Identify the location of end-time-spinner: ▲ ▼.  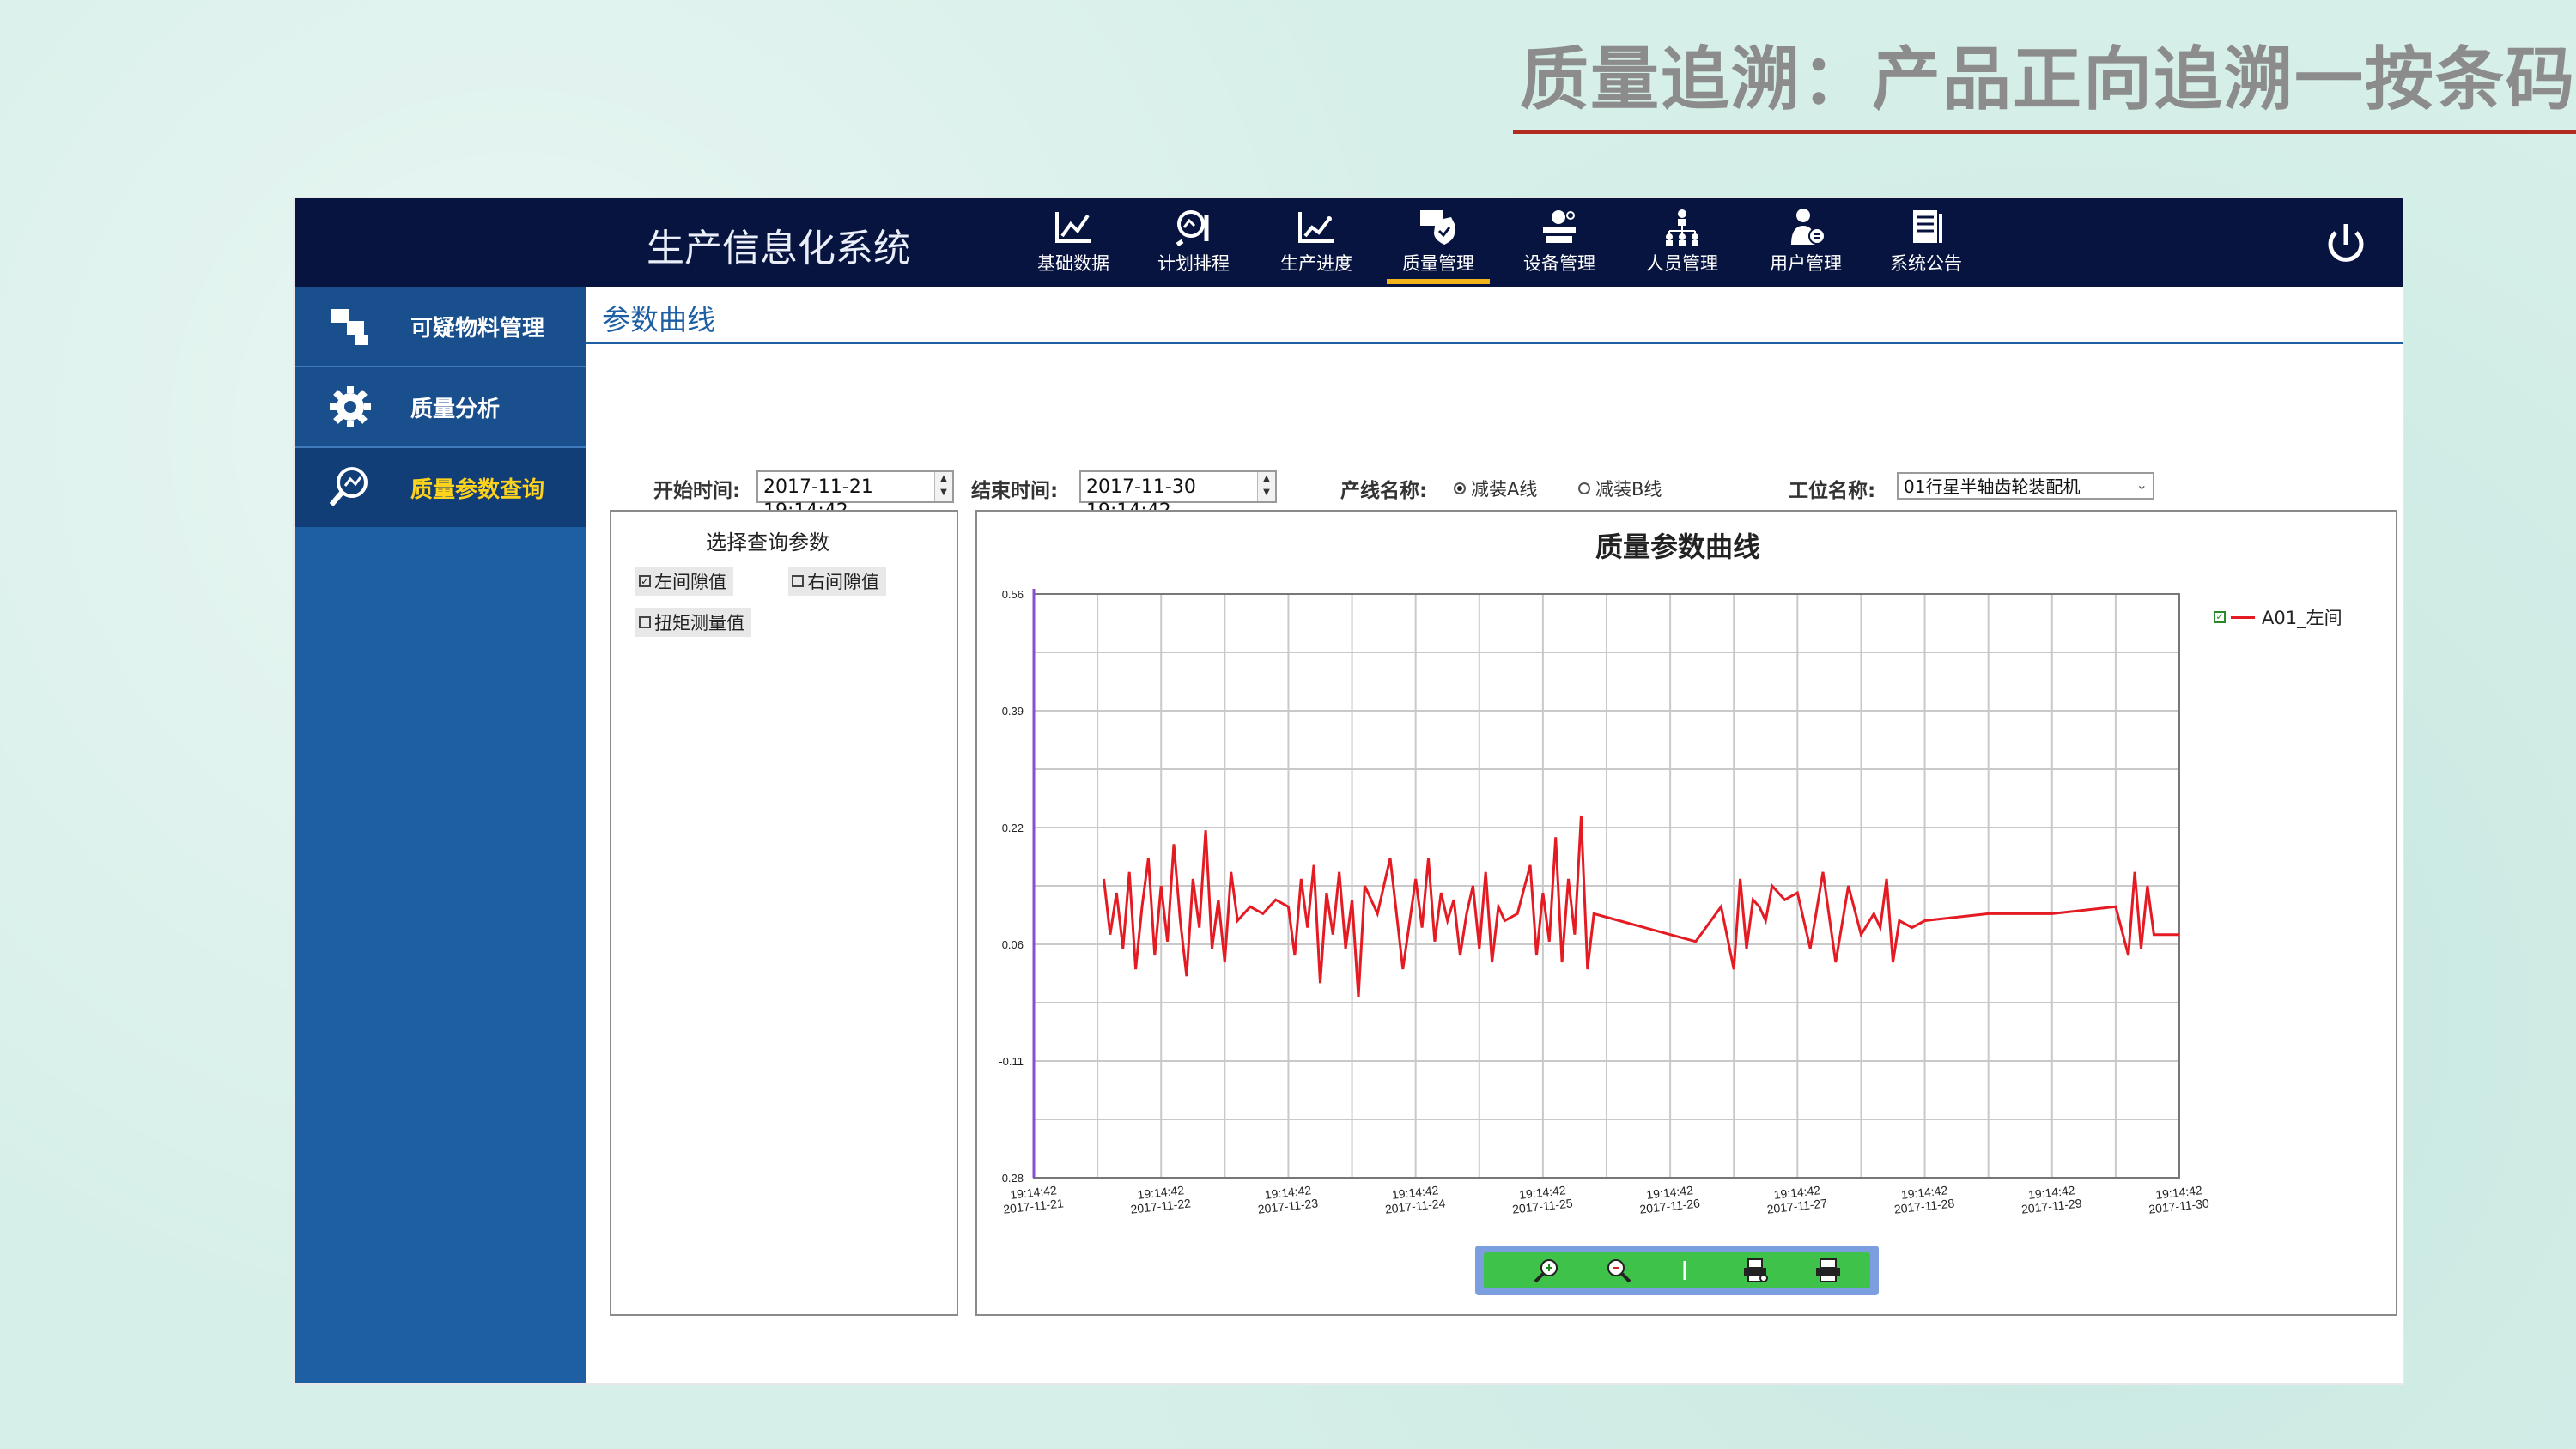
(1266, 486).